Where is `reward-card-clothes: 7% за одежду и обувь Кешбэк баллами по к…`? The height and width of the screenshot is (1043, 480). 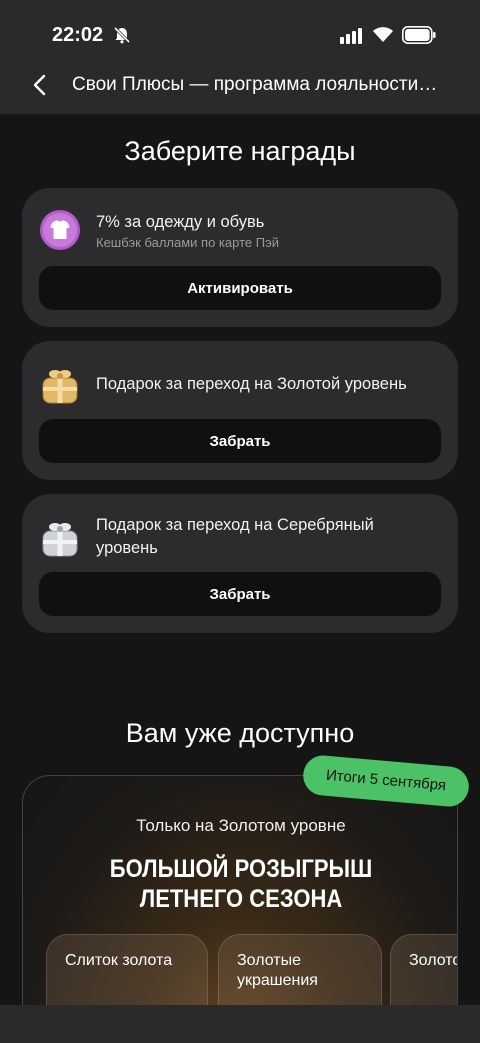 reward-card-clothes: 7% за одежду и обувь Кешбэк баллами по к… is located at coordinates (240, 257).